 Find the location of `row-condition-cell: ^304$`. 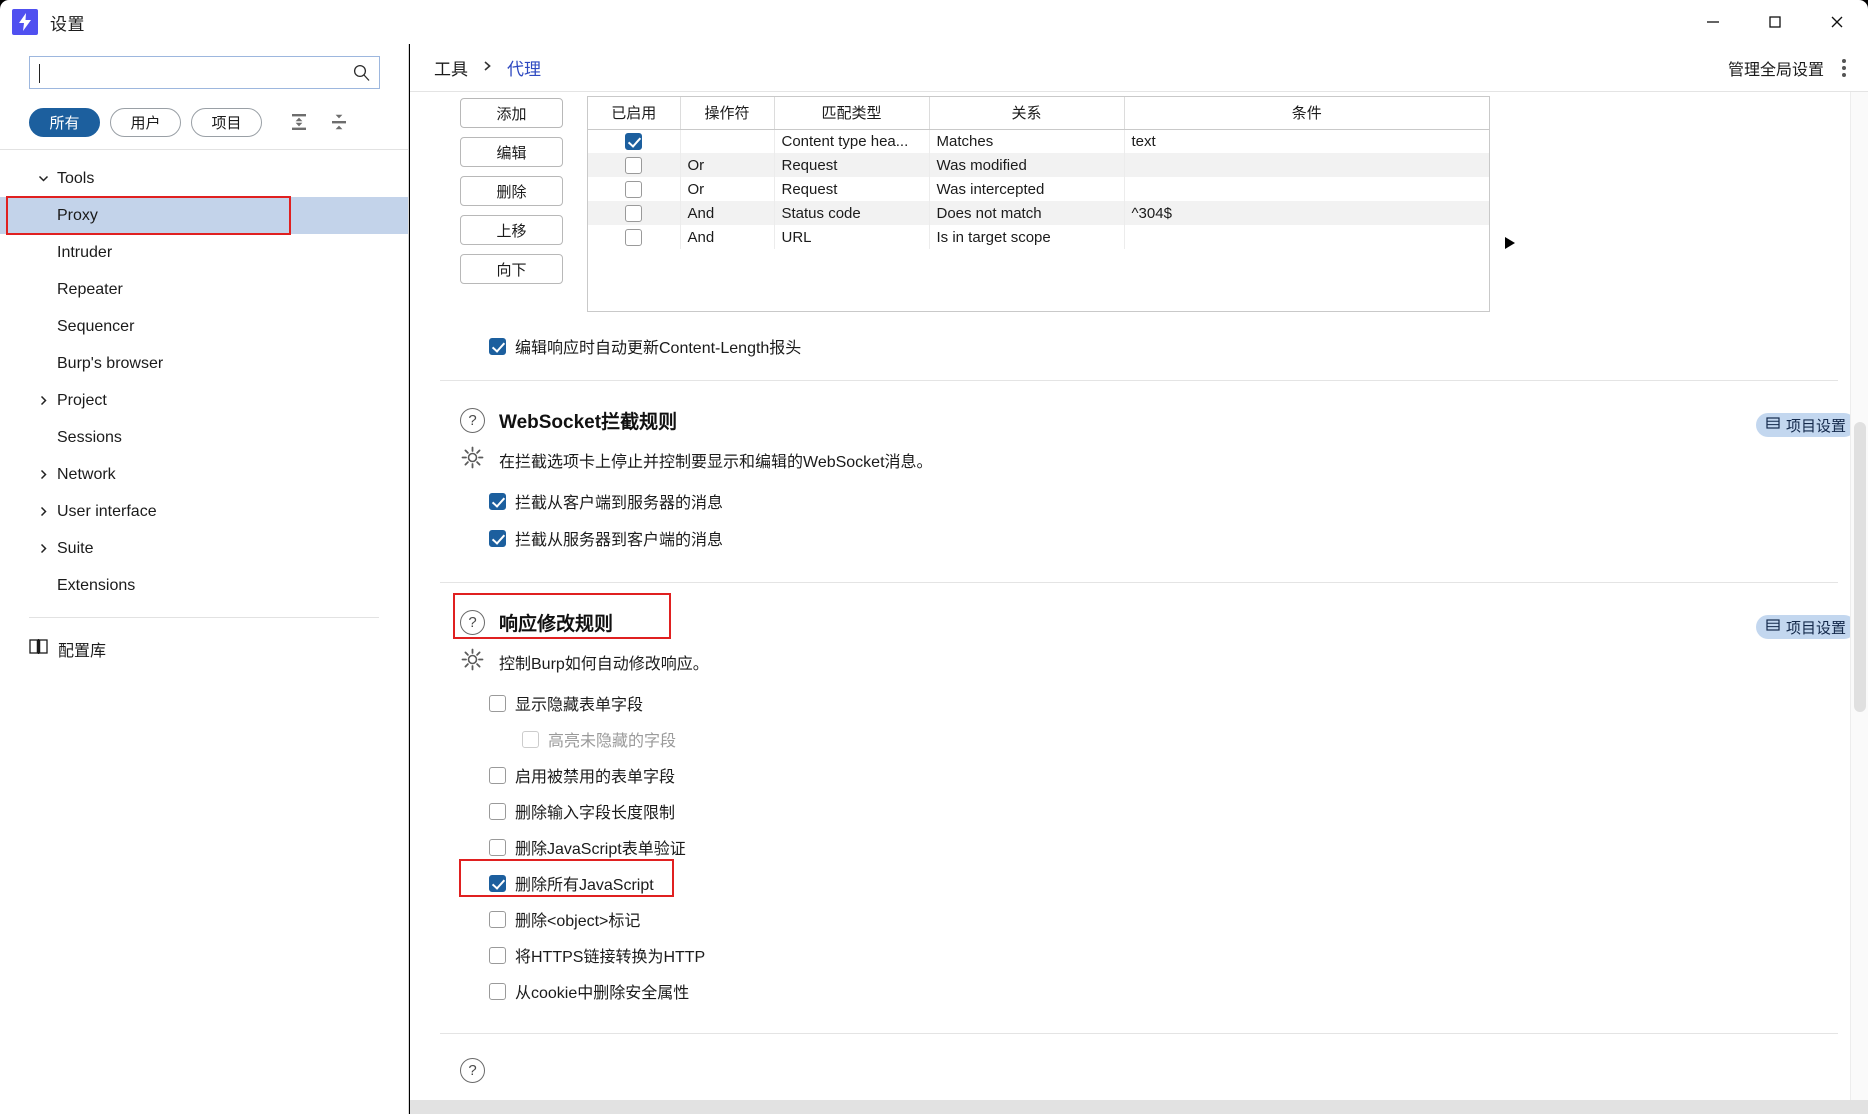

row-condition-cell: ^304$ is located at coordinates (1306, 213).